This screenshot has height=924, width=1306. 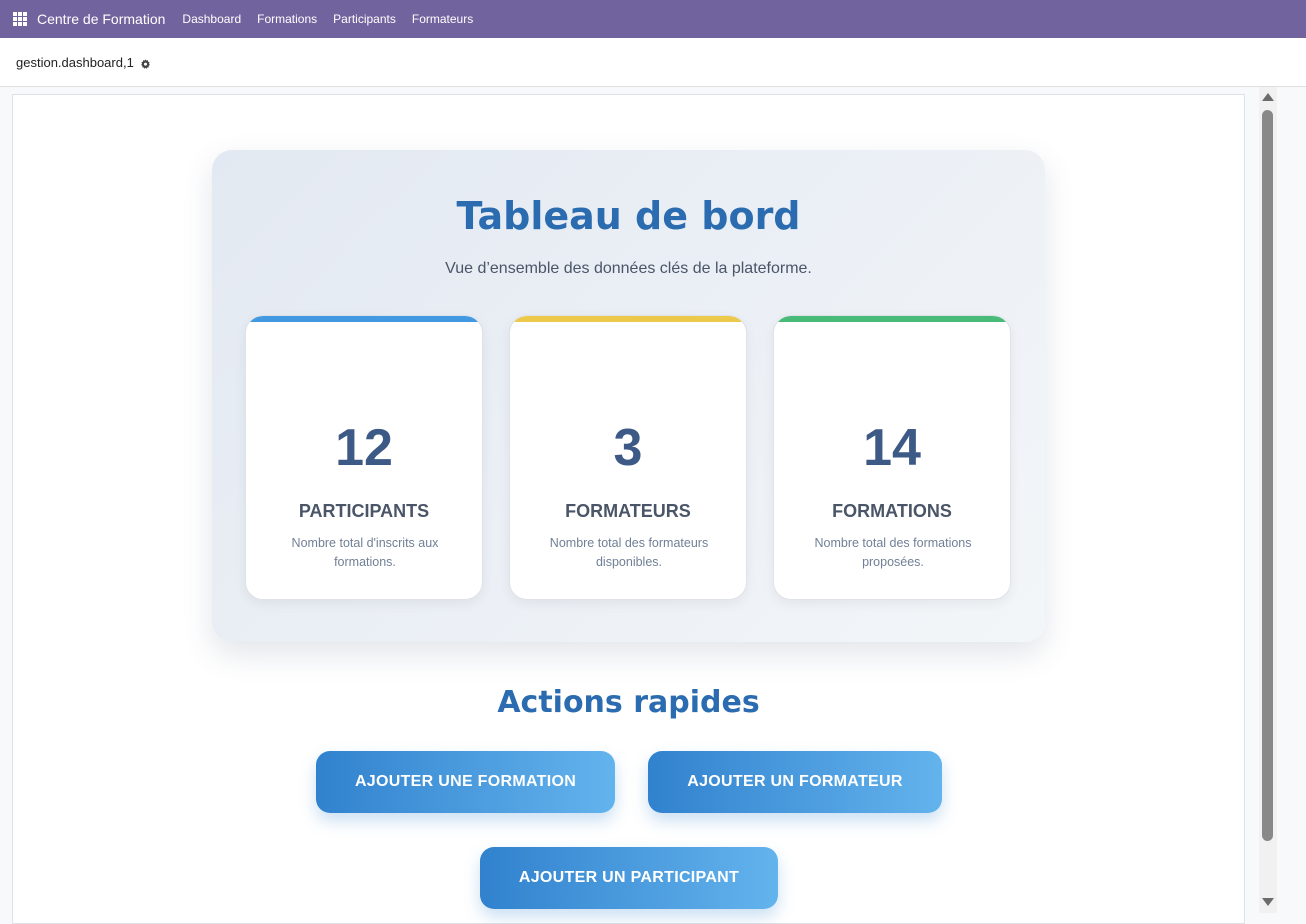 What do you see at coordinates (893, 552) in the screenshot?
I see `stat-description: Nombre total des formations proposées.` at bounding box center [893, 552].